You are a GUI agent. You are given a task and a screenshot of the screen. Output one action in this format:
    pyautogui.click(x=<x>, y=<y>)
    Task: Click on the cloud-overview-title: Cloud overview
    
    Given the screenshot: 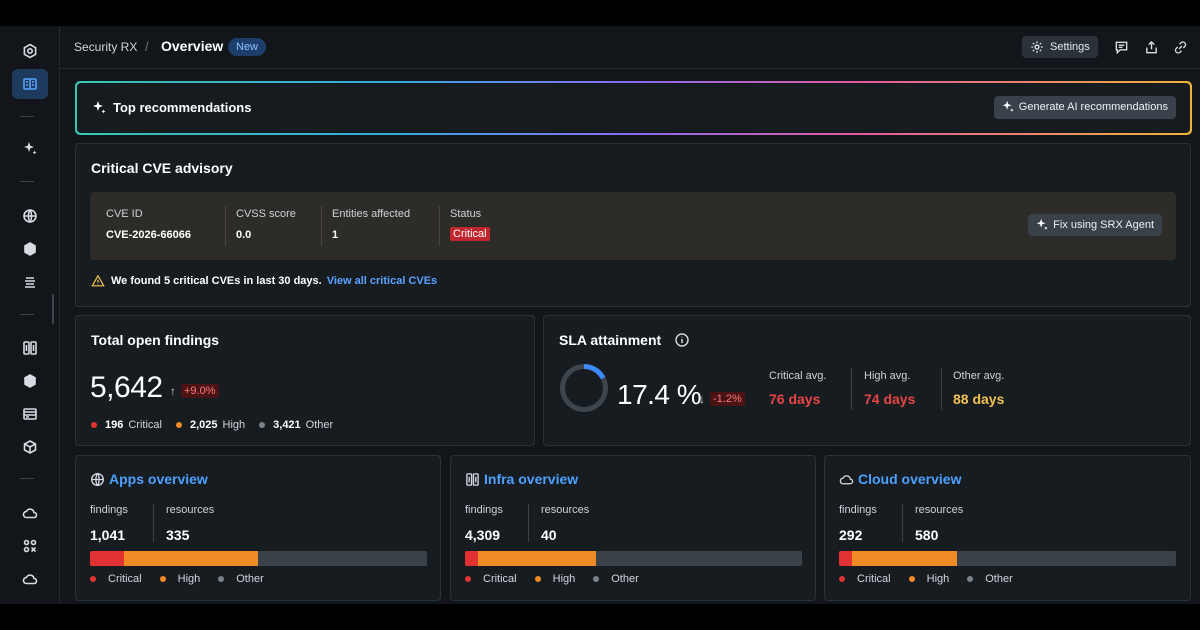 What is the action you would take?
    pyautogui.click(x=910, y=479)
    